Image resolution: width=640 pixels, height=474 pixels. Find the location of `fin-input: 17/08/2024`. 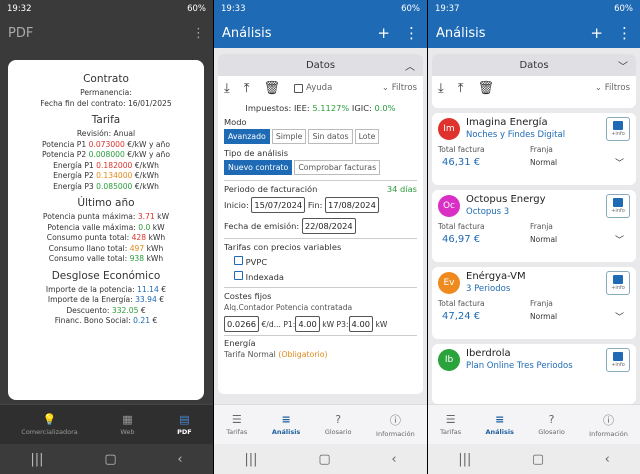

fin-input: 17/08/2024 is located at coordinates (352, 205).